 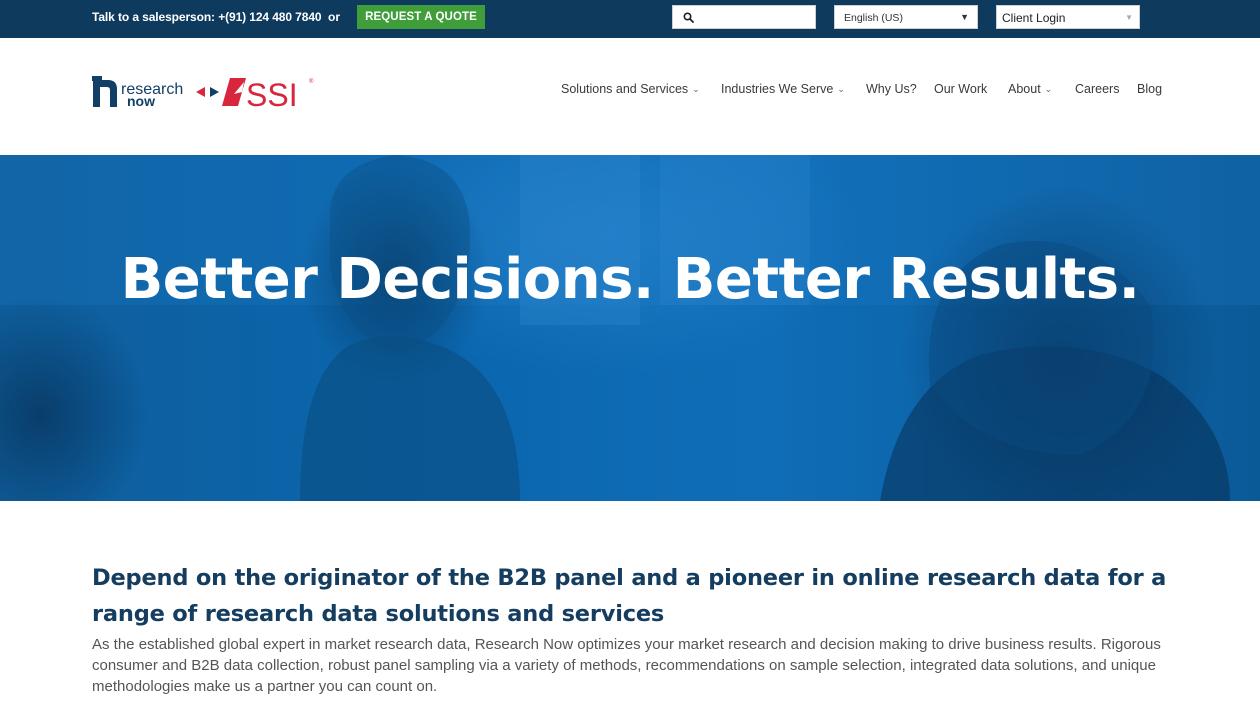 What do you see at coordinates (1068, 17) in the screenshot?
I see `client-login-select: Client Login ▼` at bounding box center [1068, 17].